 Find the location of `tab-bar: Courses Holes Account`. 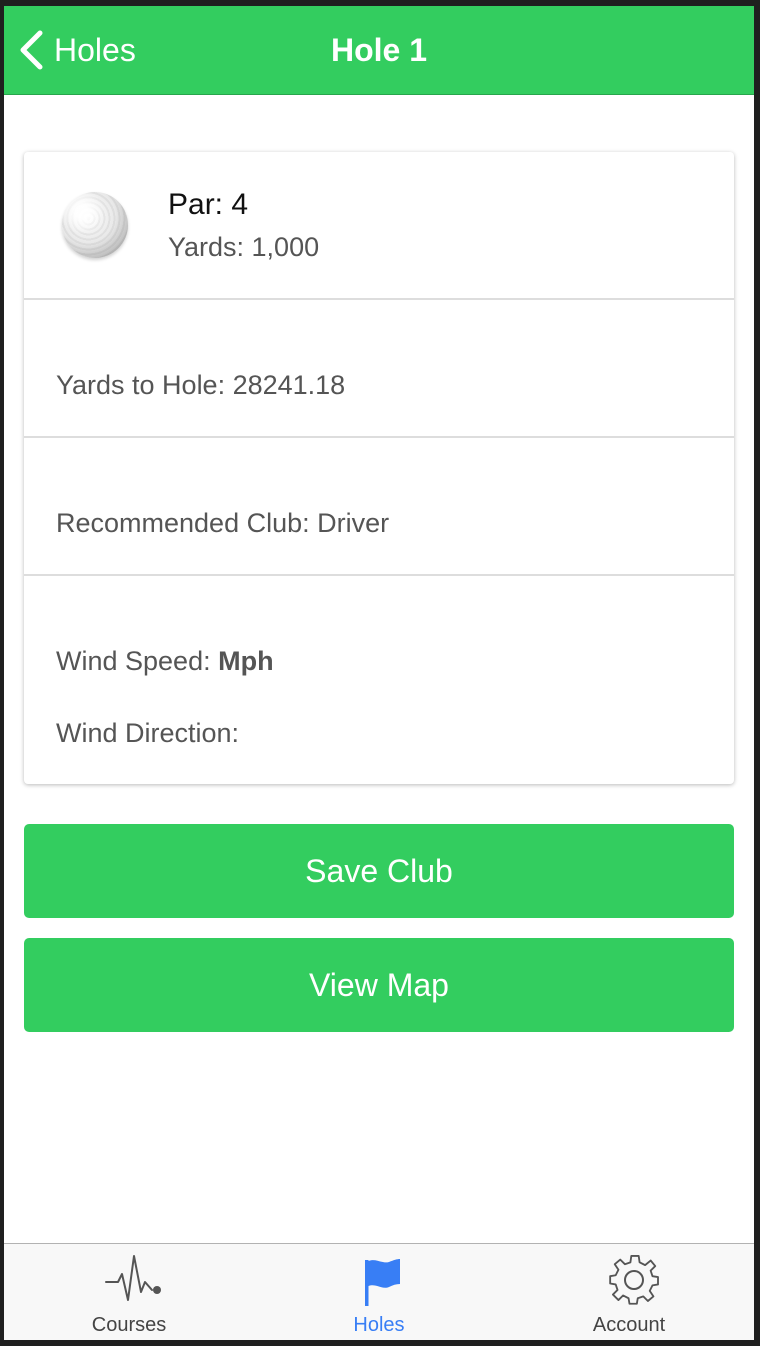

tab-bar: Courses Holes Account is located at coordinates (379, 1291).